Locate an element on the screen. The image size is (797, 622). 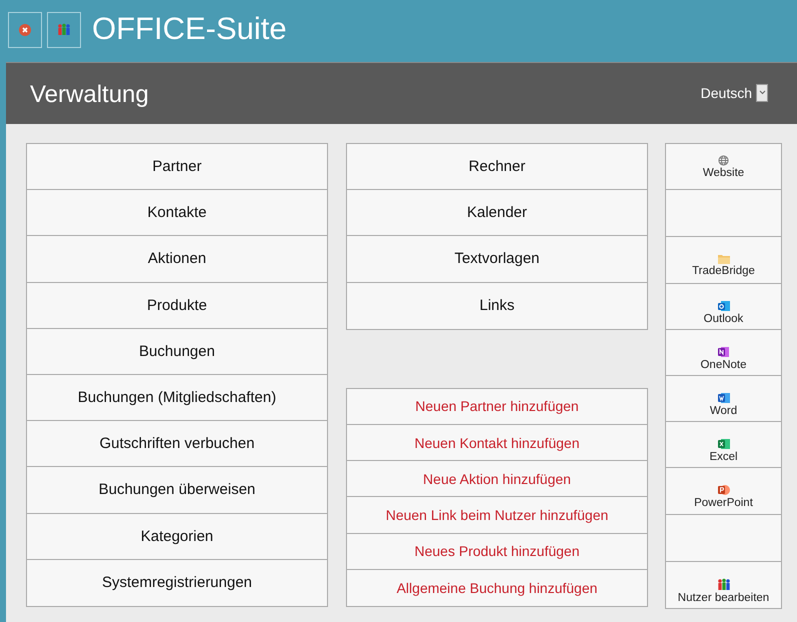
app-tile: Outlook is located at coordinates (723, 307).